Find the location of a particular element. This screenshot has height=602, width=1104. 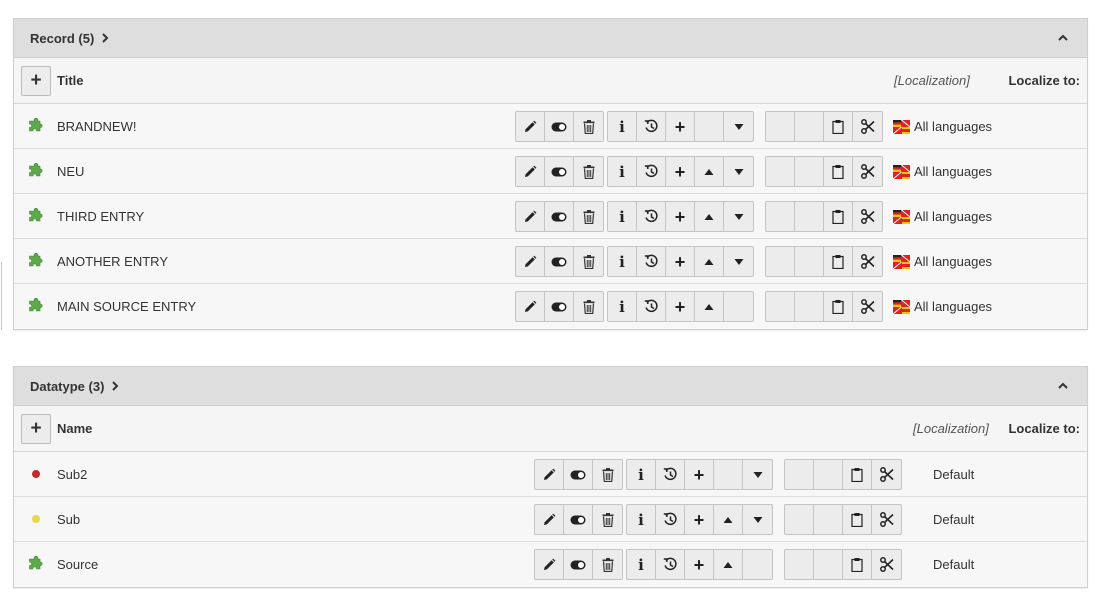

red-dot-icon is located at coordinates (36, 474).